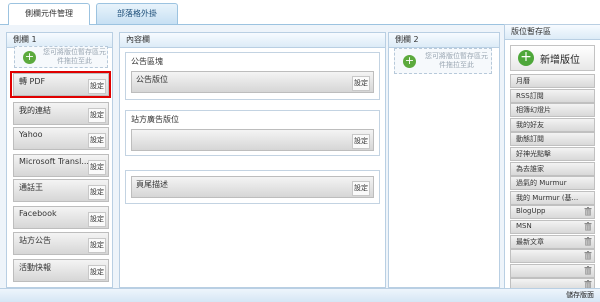 This screenshot has width=600, height=302. What do you see at coordinates (300, 12) in the screenshot?
I see `tab-bar: 側欄元件管理 部落格外掛` at bounding box center [300, 12].